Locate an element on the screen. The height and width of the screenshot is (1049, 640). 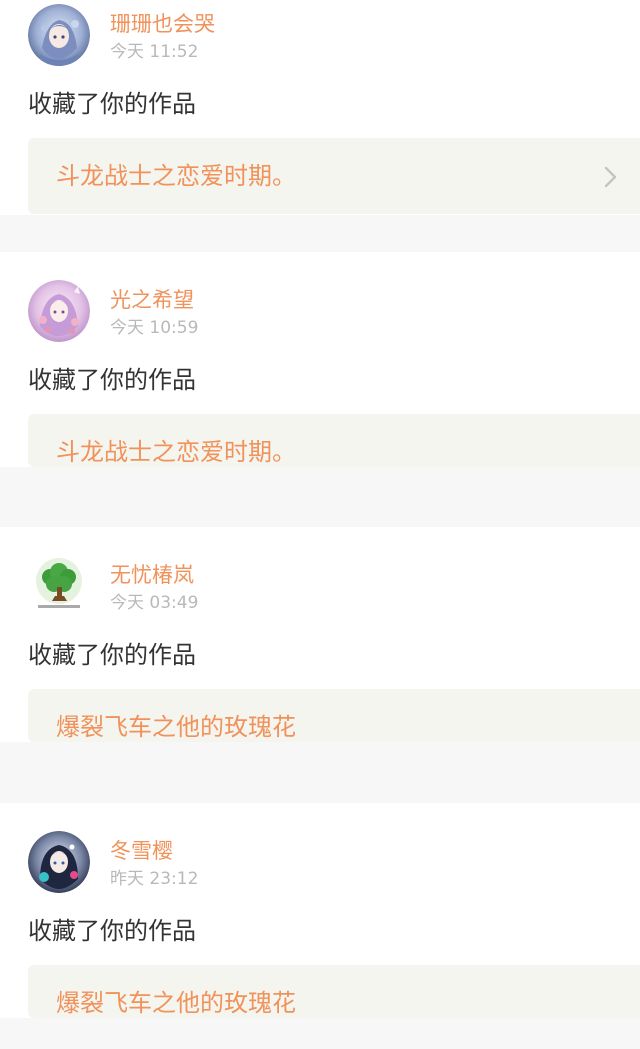
username: 无忧椿岚 is located at coordinates (152, 575).